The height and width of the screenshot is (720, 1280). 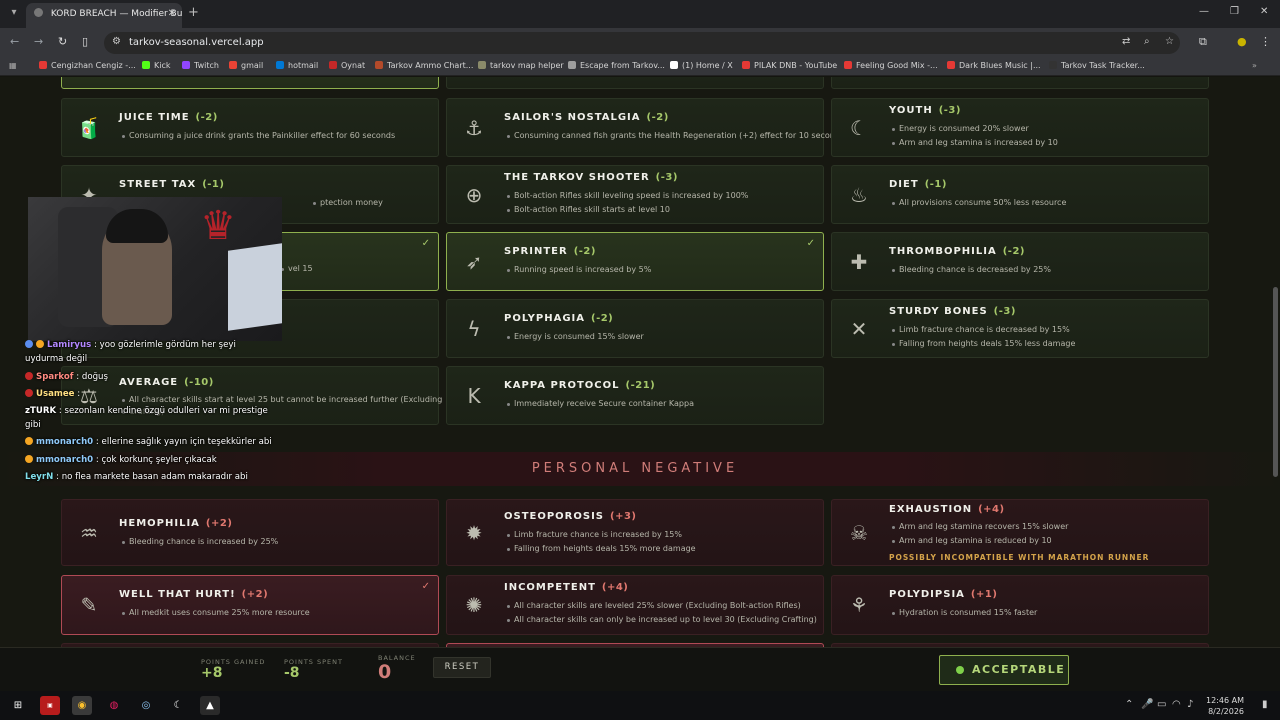 What do you see at coordinates (62, 41) in the screenshot?
I see `reload-icon: ↻` at bounding box center [62, 41].